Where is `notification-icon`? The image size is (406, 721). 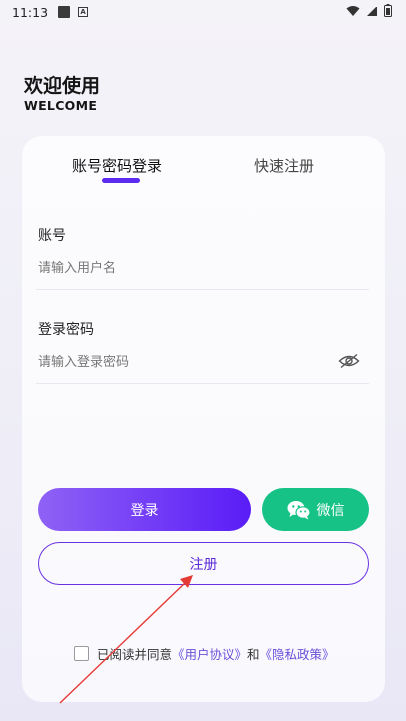
notification-icon is located at coordinates (64, 12).